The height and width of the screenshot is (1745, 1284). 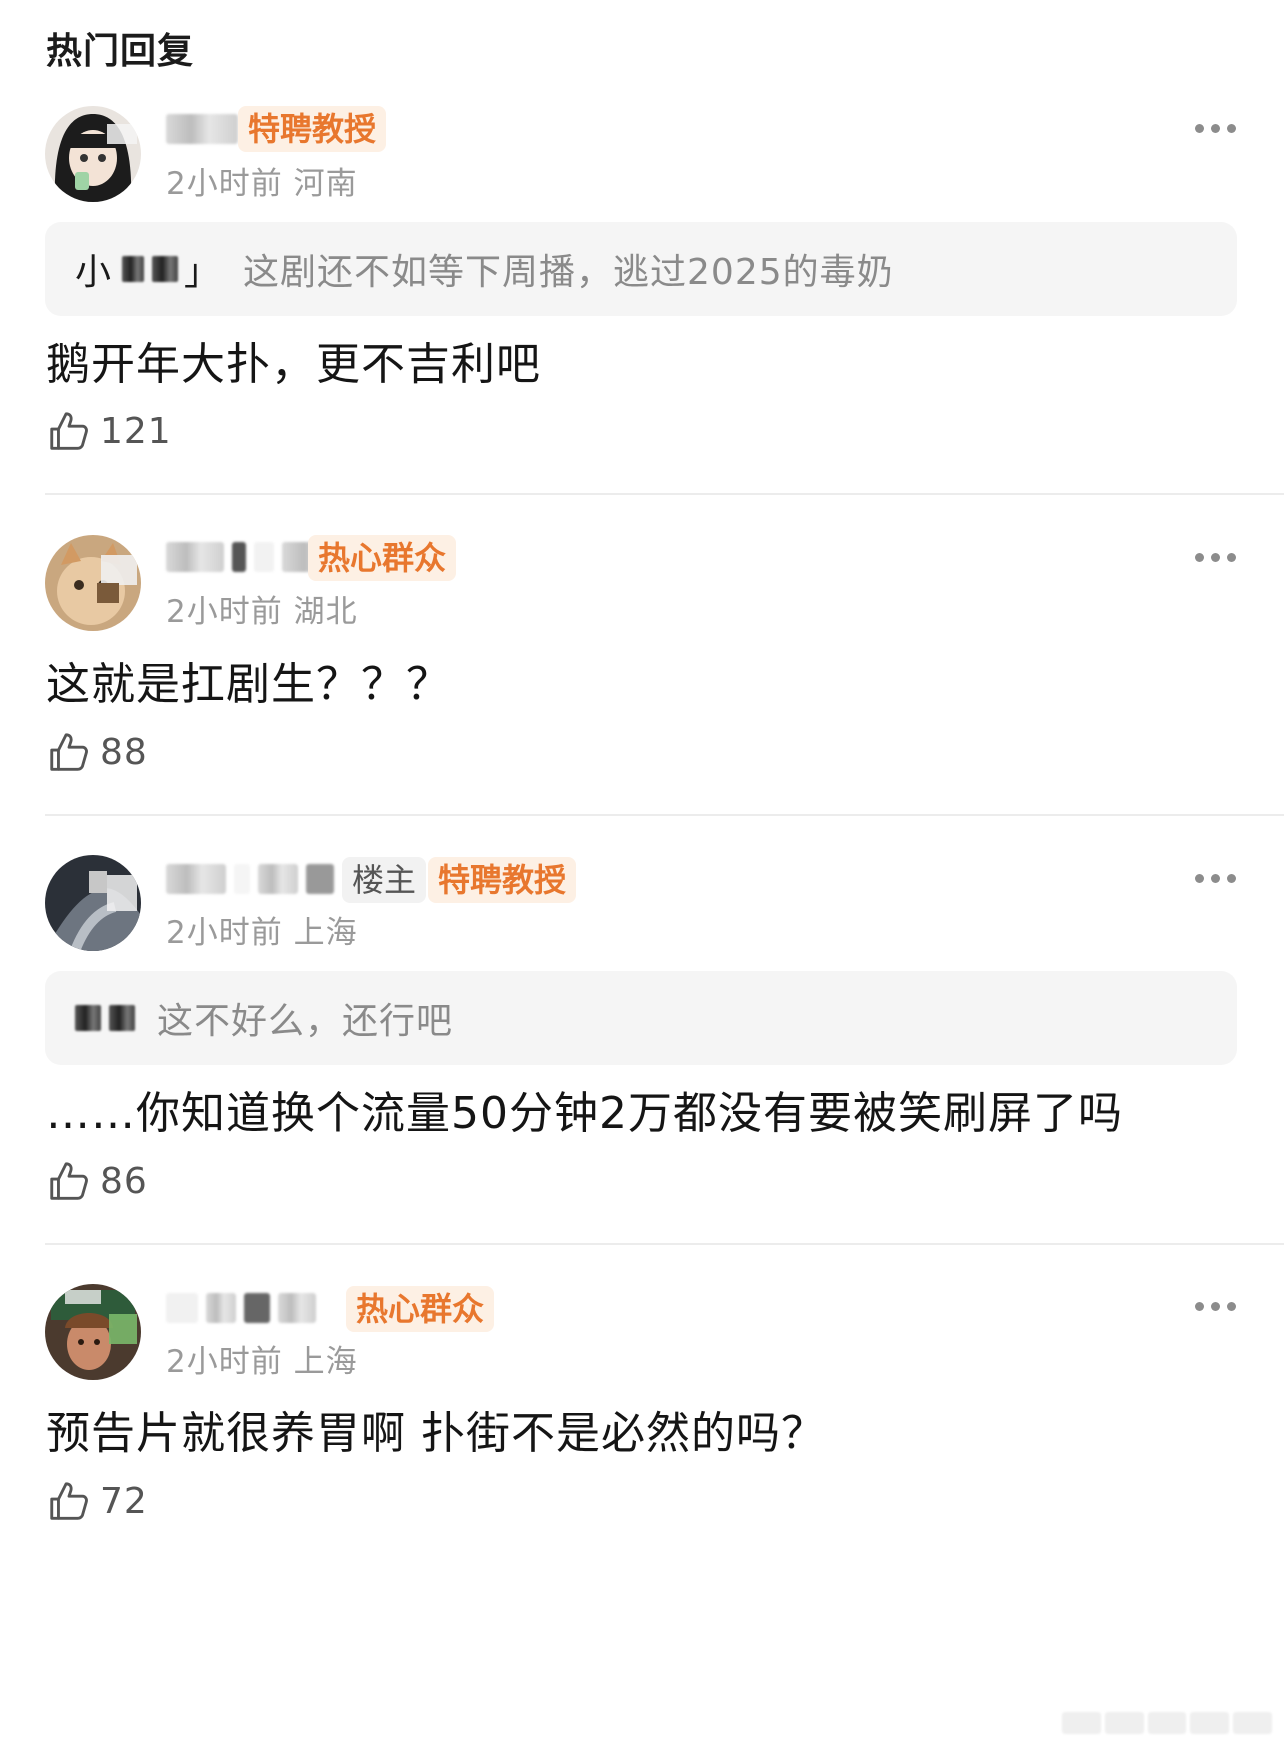 What do you see at coordinates (148, 269) in the screenshot?
I see `quoted-username: 小 」` at bounding box center [148, 269].